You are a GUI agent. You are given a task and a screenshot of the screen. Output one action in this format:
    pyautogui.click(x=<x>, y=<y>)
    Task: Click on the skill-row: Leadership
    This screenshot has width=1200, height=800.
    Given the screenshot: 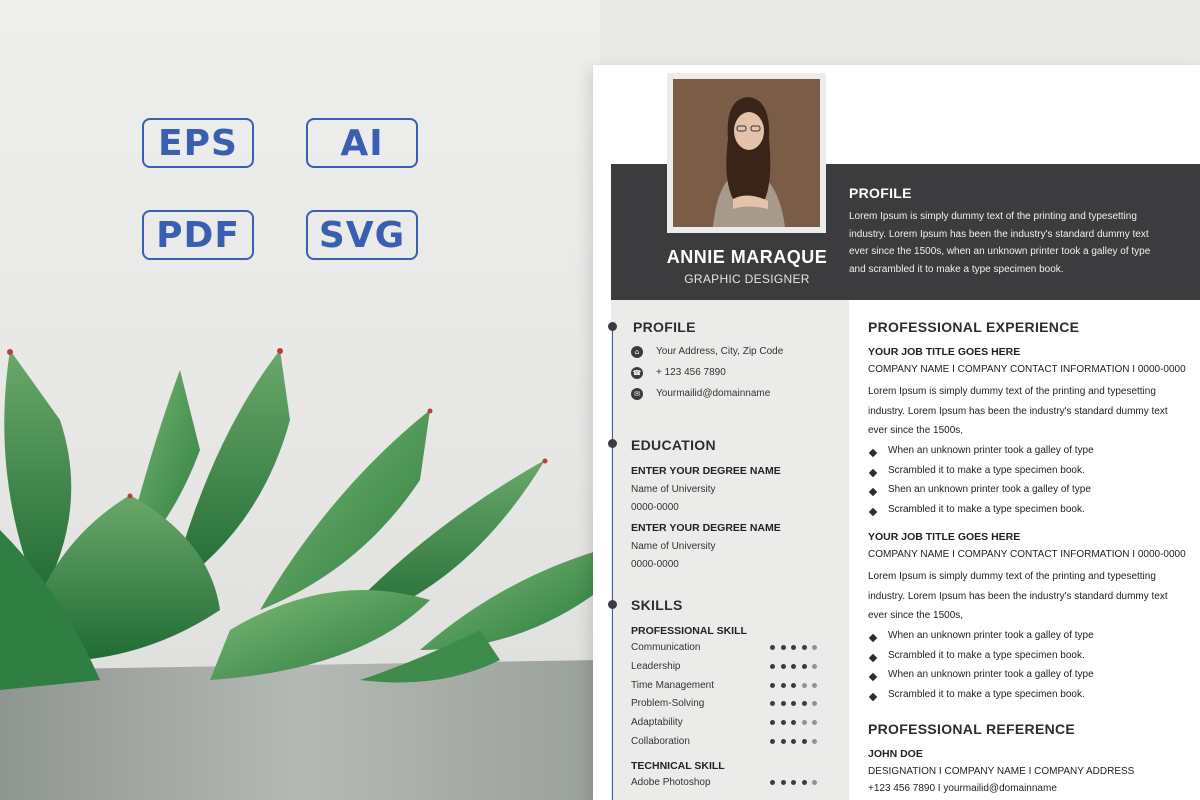 What is the action you would take?
    pyautogui.click(x=731, y=668)
    